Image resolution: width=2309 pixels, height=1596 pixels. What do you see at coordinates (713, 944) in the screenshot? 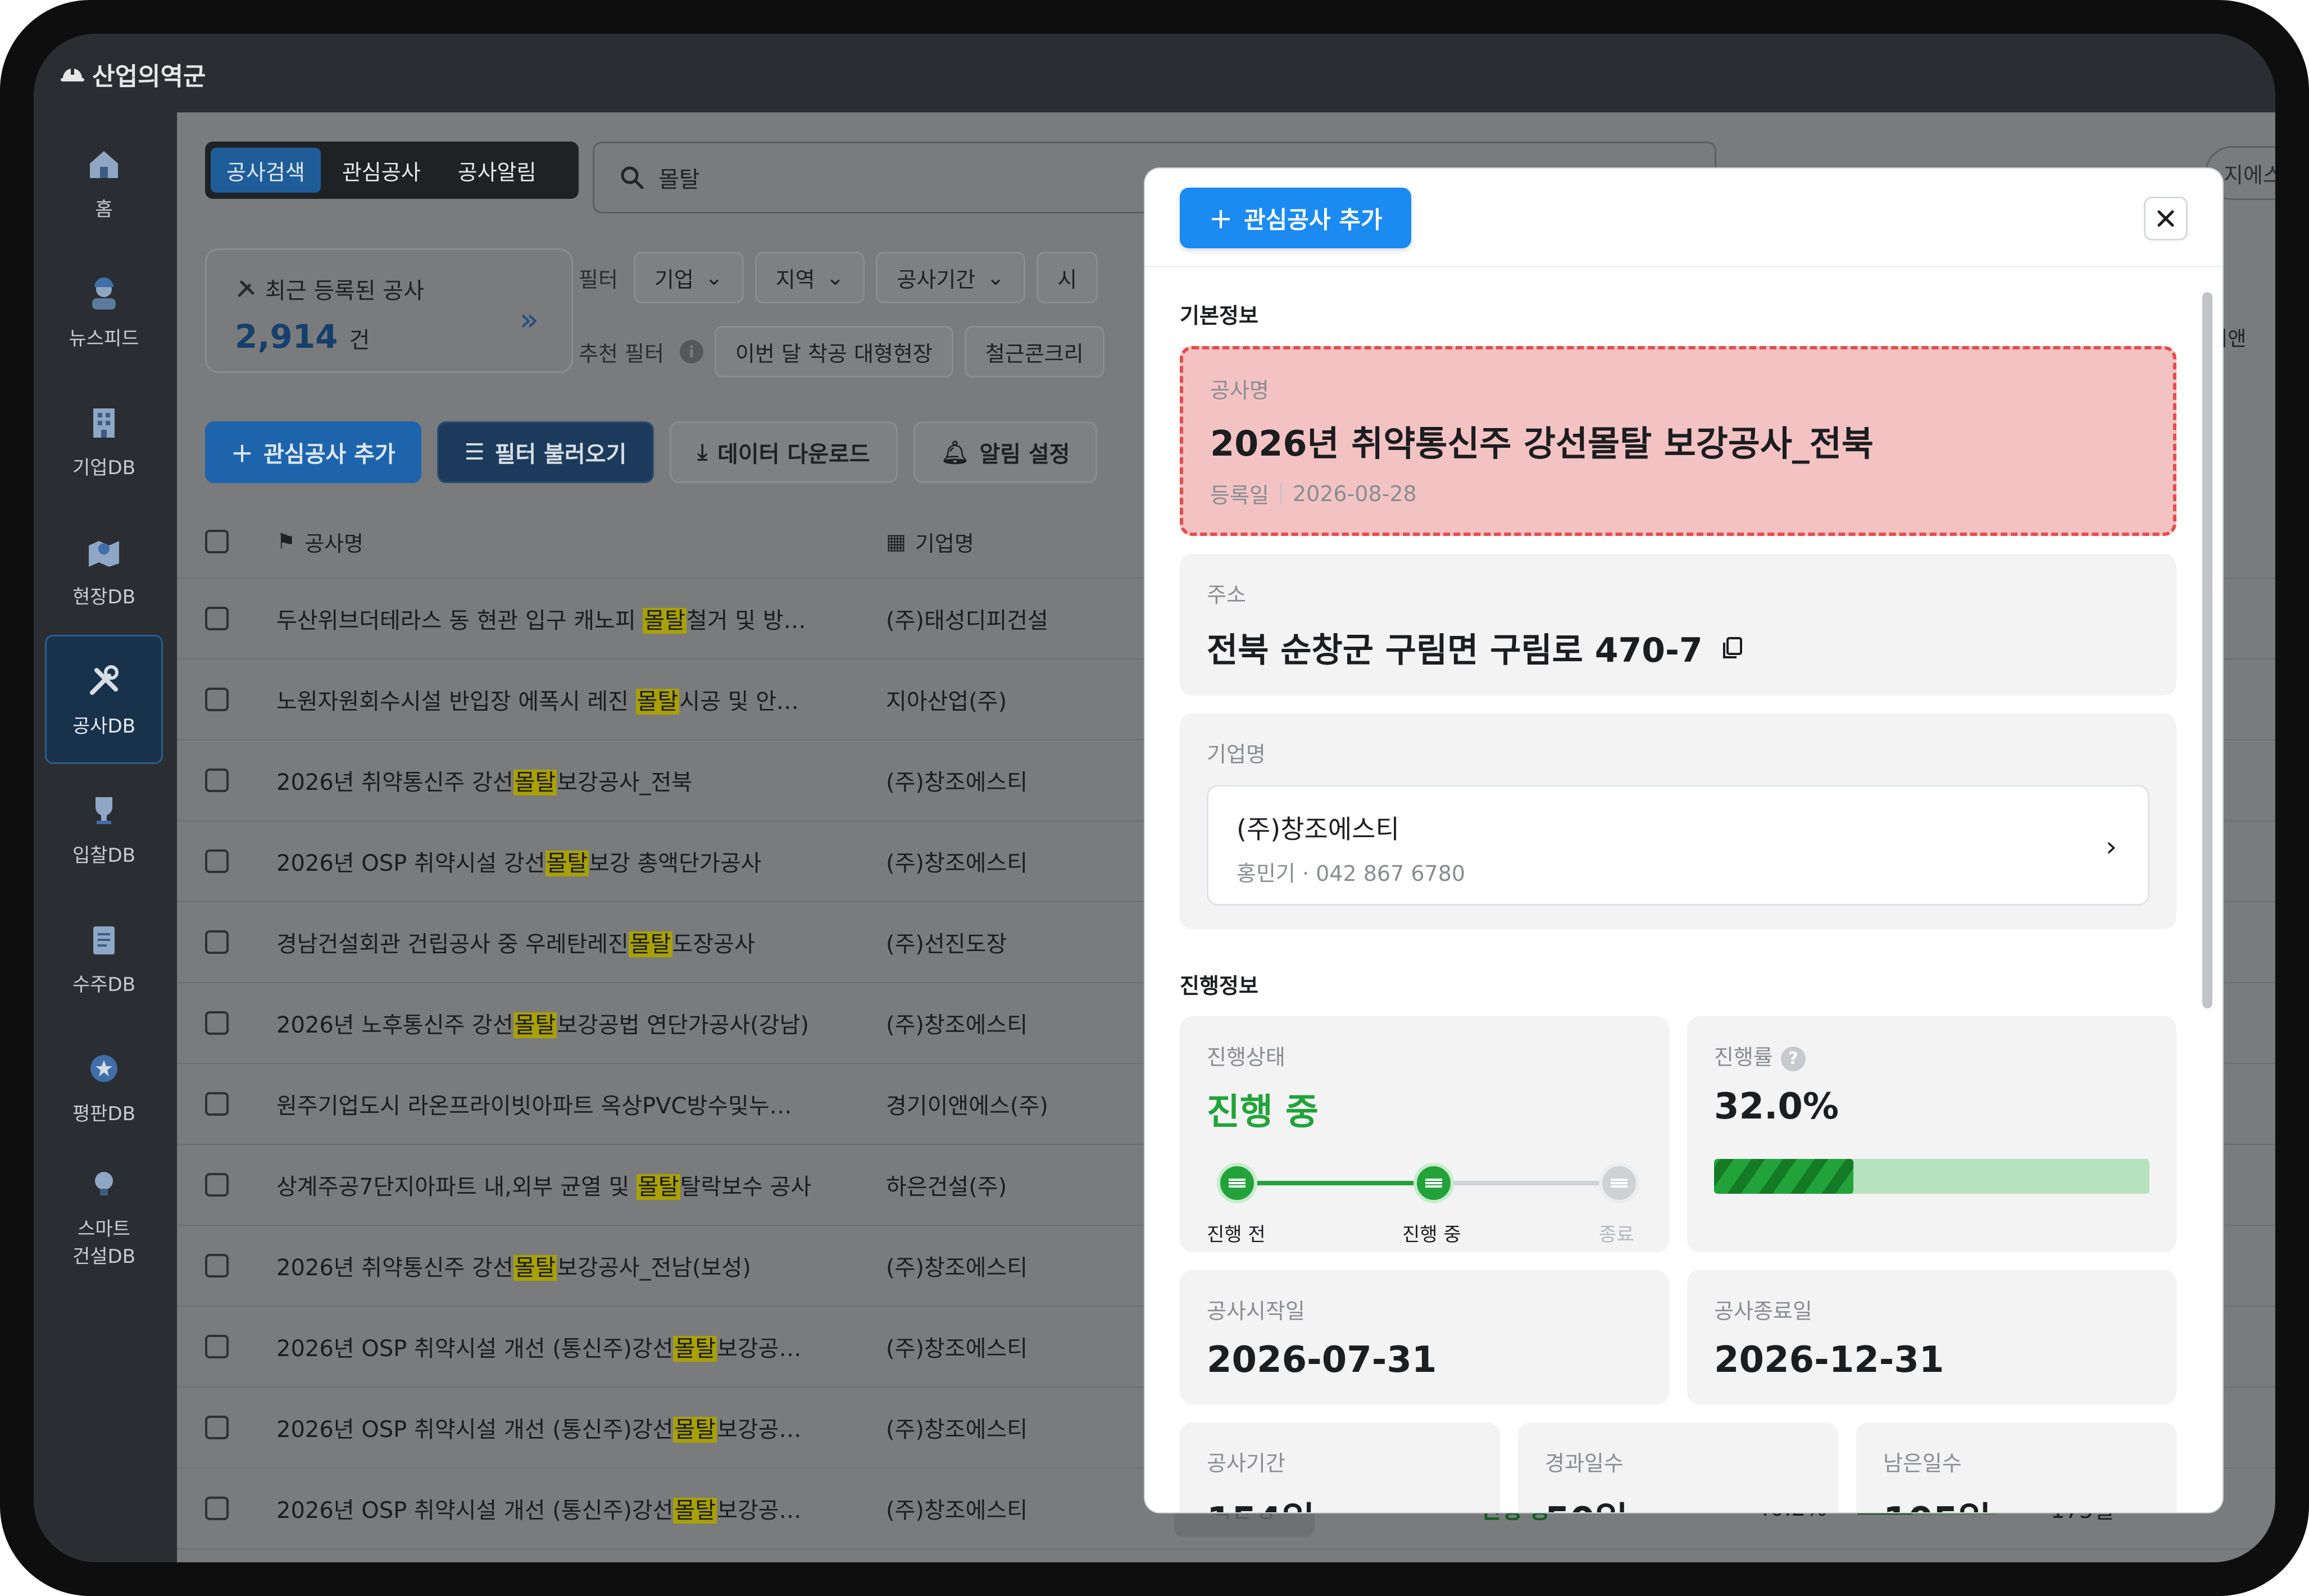
I see `name-text: 도장공사` at bounding box center [713, 944].